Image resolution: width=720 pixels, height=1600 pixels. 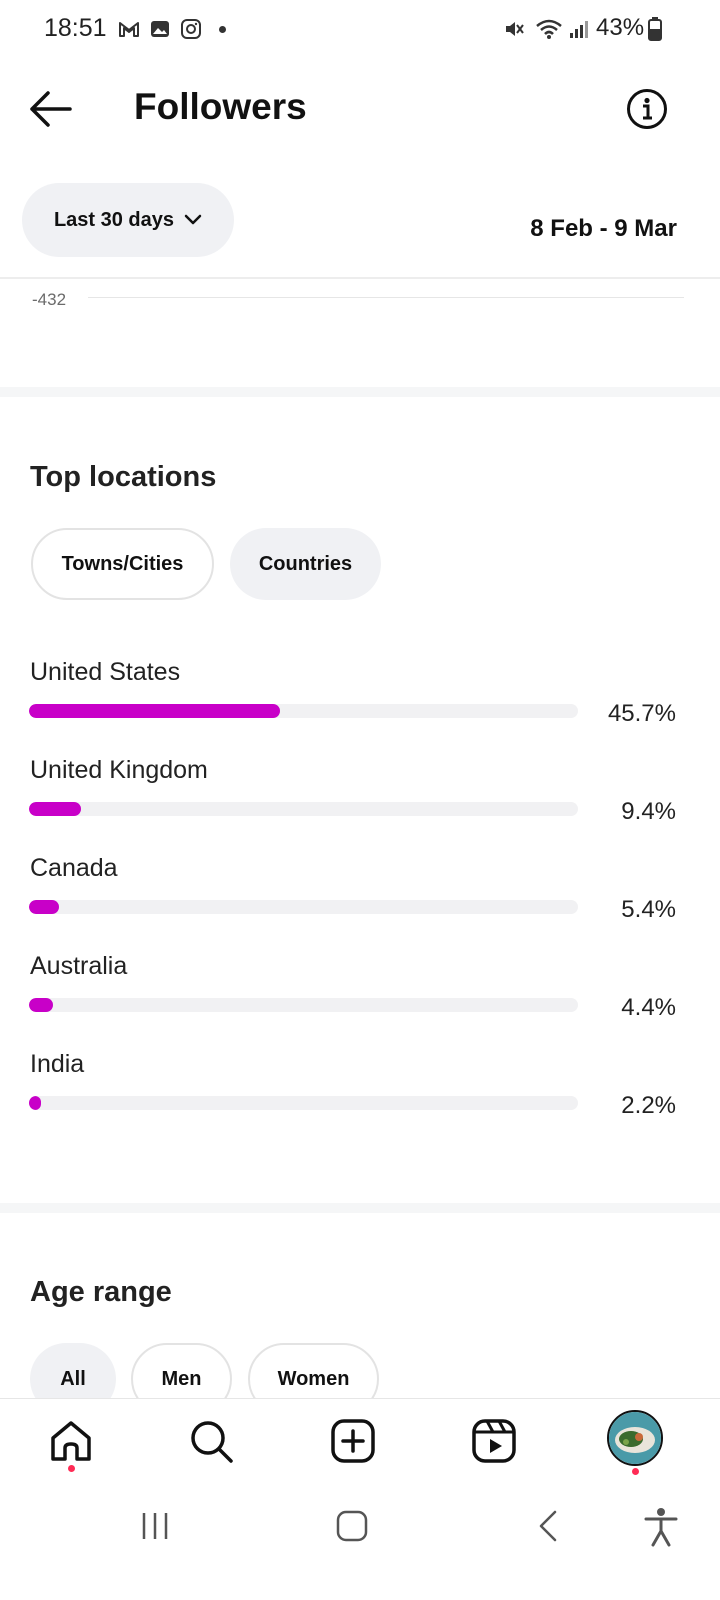 I want to click on page-title: Followers, so click(x=220, y=106).